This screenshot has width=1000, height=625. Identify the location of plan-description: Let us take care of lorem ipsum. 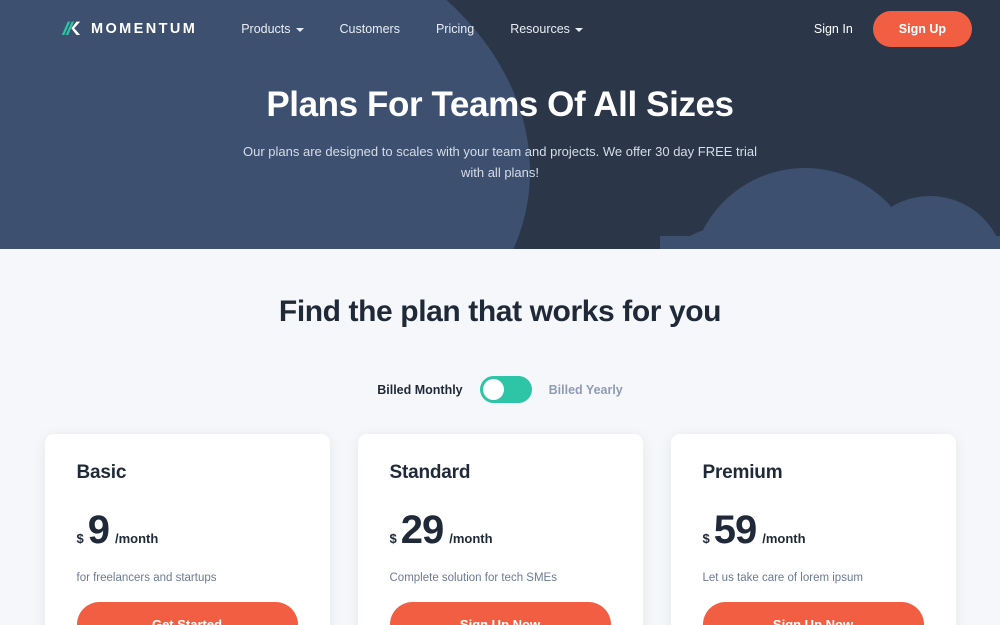
(782, 578).